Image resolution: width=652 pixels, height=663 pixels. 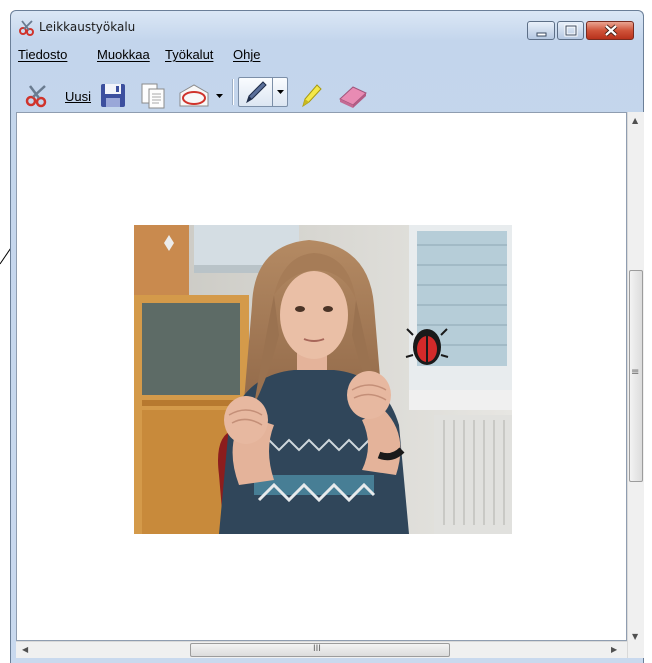 I want to click on send-snip-icon, so click(x=194, y=95).